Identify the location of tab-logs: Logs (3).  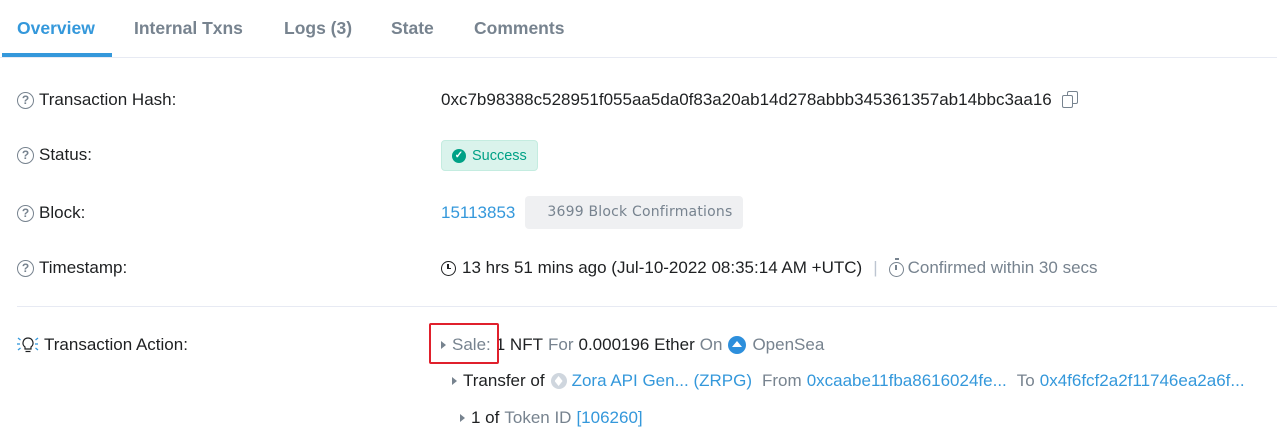
(318, 28).